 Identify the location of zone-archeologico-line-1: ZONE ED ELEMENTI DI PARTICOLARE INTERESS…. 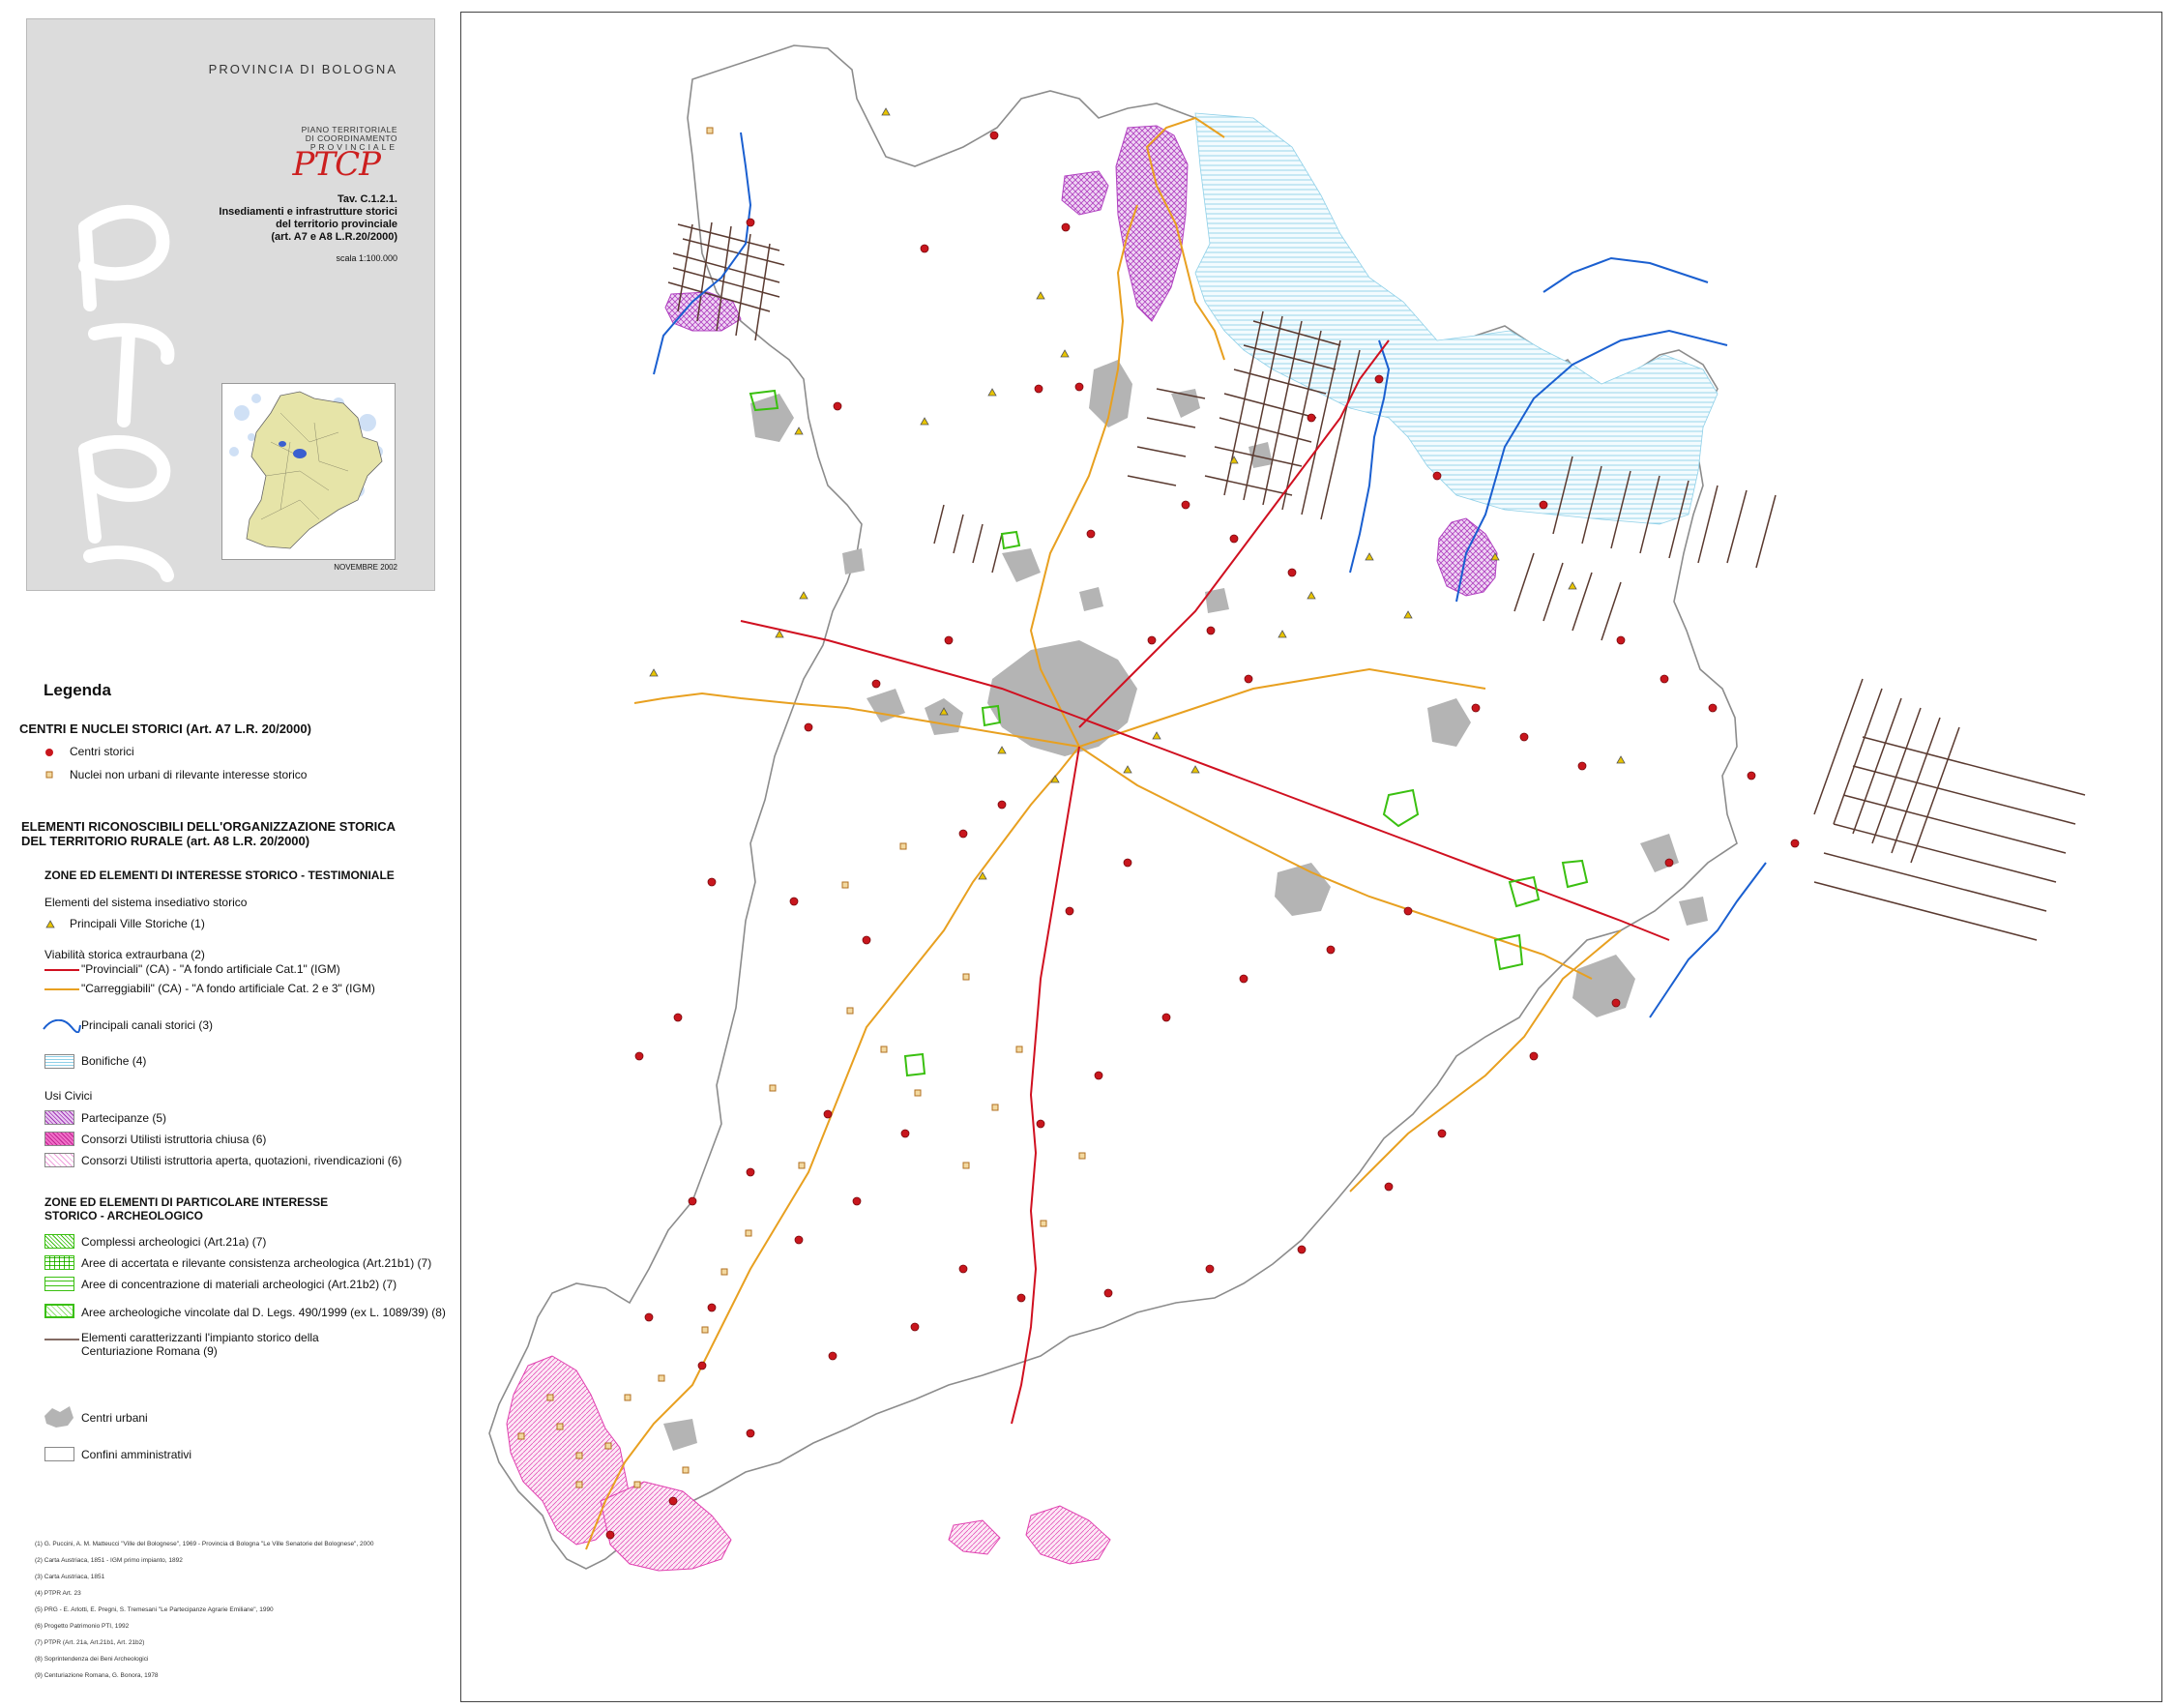
(186, 1202).